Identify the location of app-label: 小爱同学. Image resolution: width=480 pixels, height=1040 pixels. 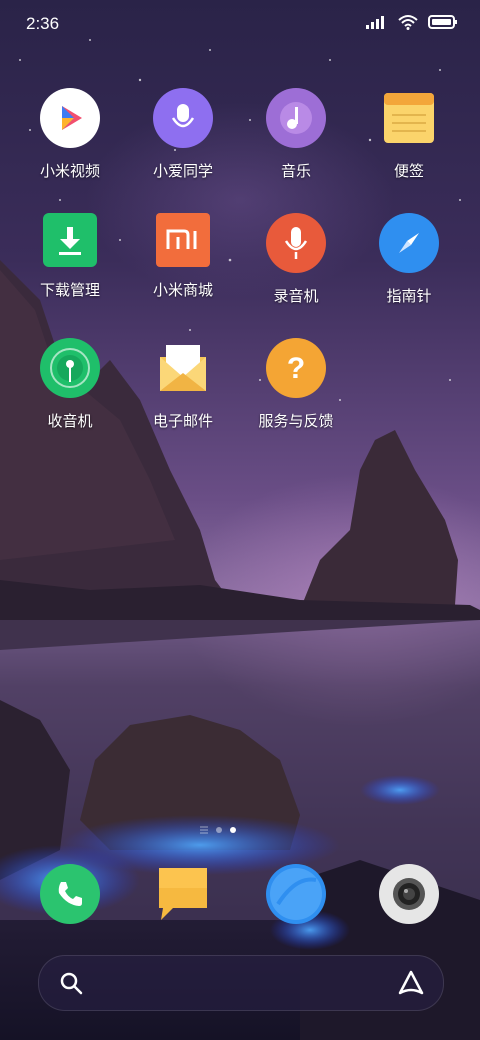
(182, 171).